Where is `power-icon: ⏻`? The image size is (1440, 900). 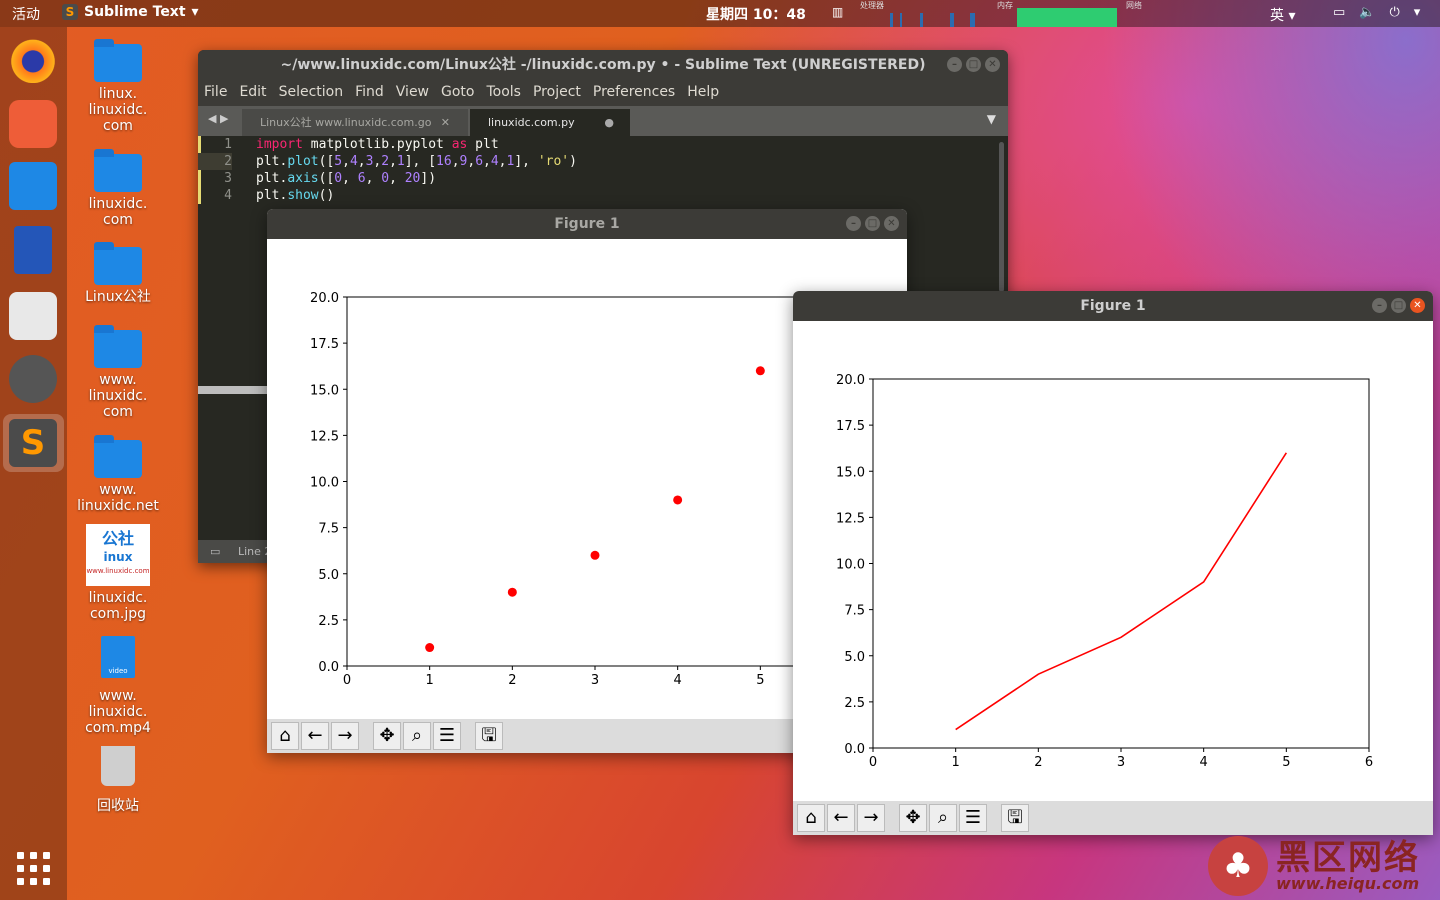 power-icon: ⏻ is located at coordinates (1394, 12).